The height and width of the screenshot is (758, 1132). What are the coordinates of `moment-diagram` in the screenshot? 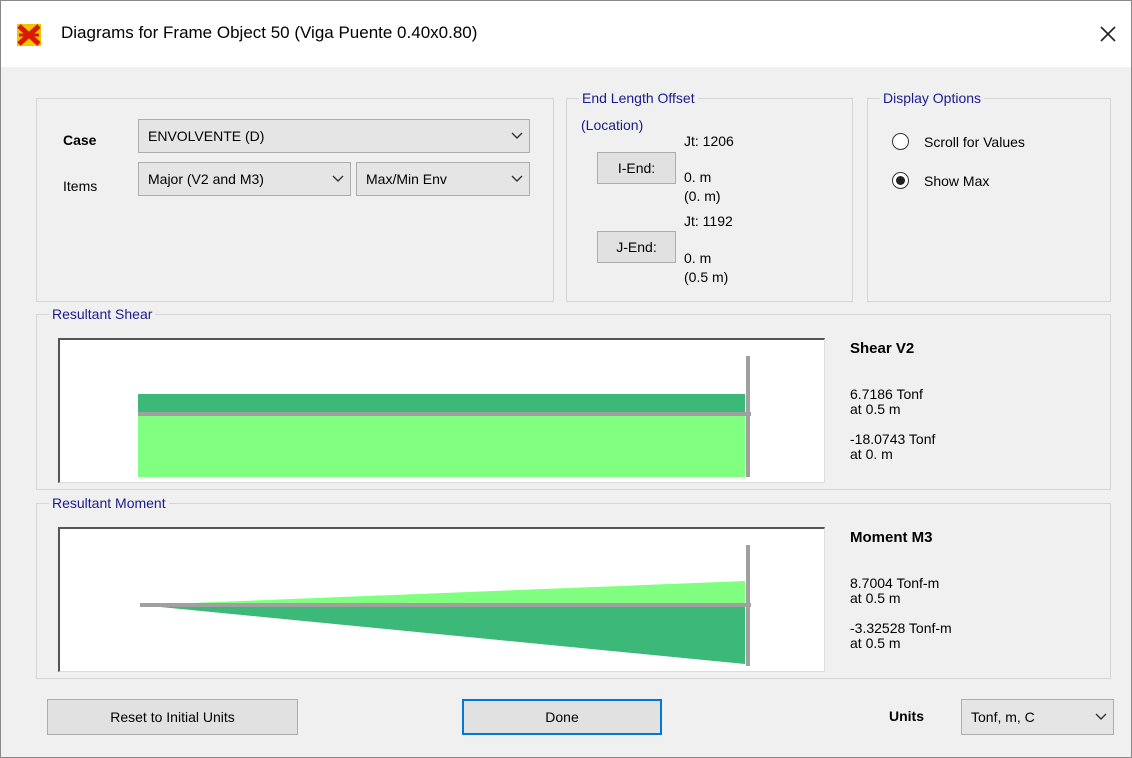 It's located at (445, 605).